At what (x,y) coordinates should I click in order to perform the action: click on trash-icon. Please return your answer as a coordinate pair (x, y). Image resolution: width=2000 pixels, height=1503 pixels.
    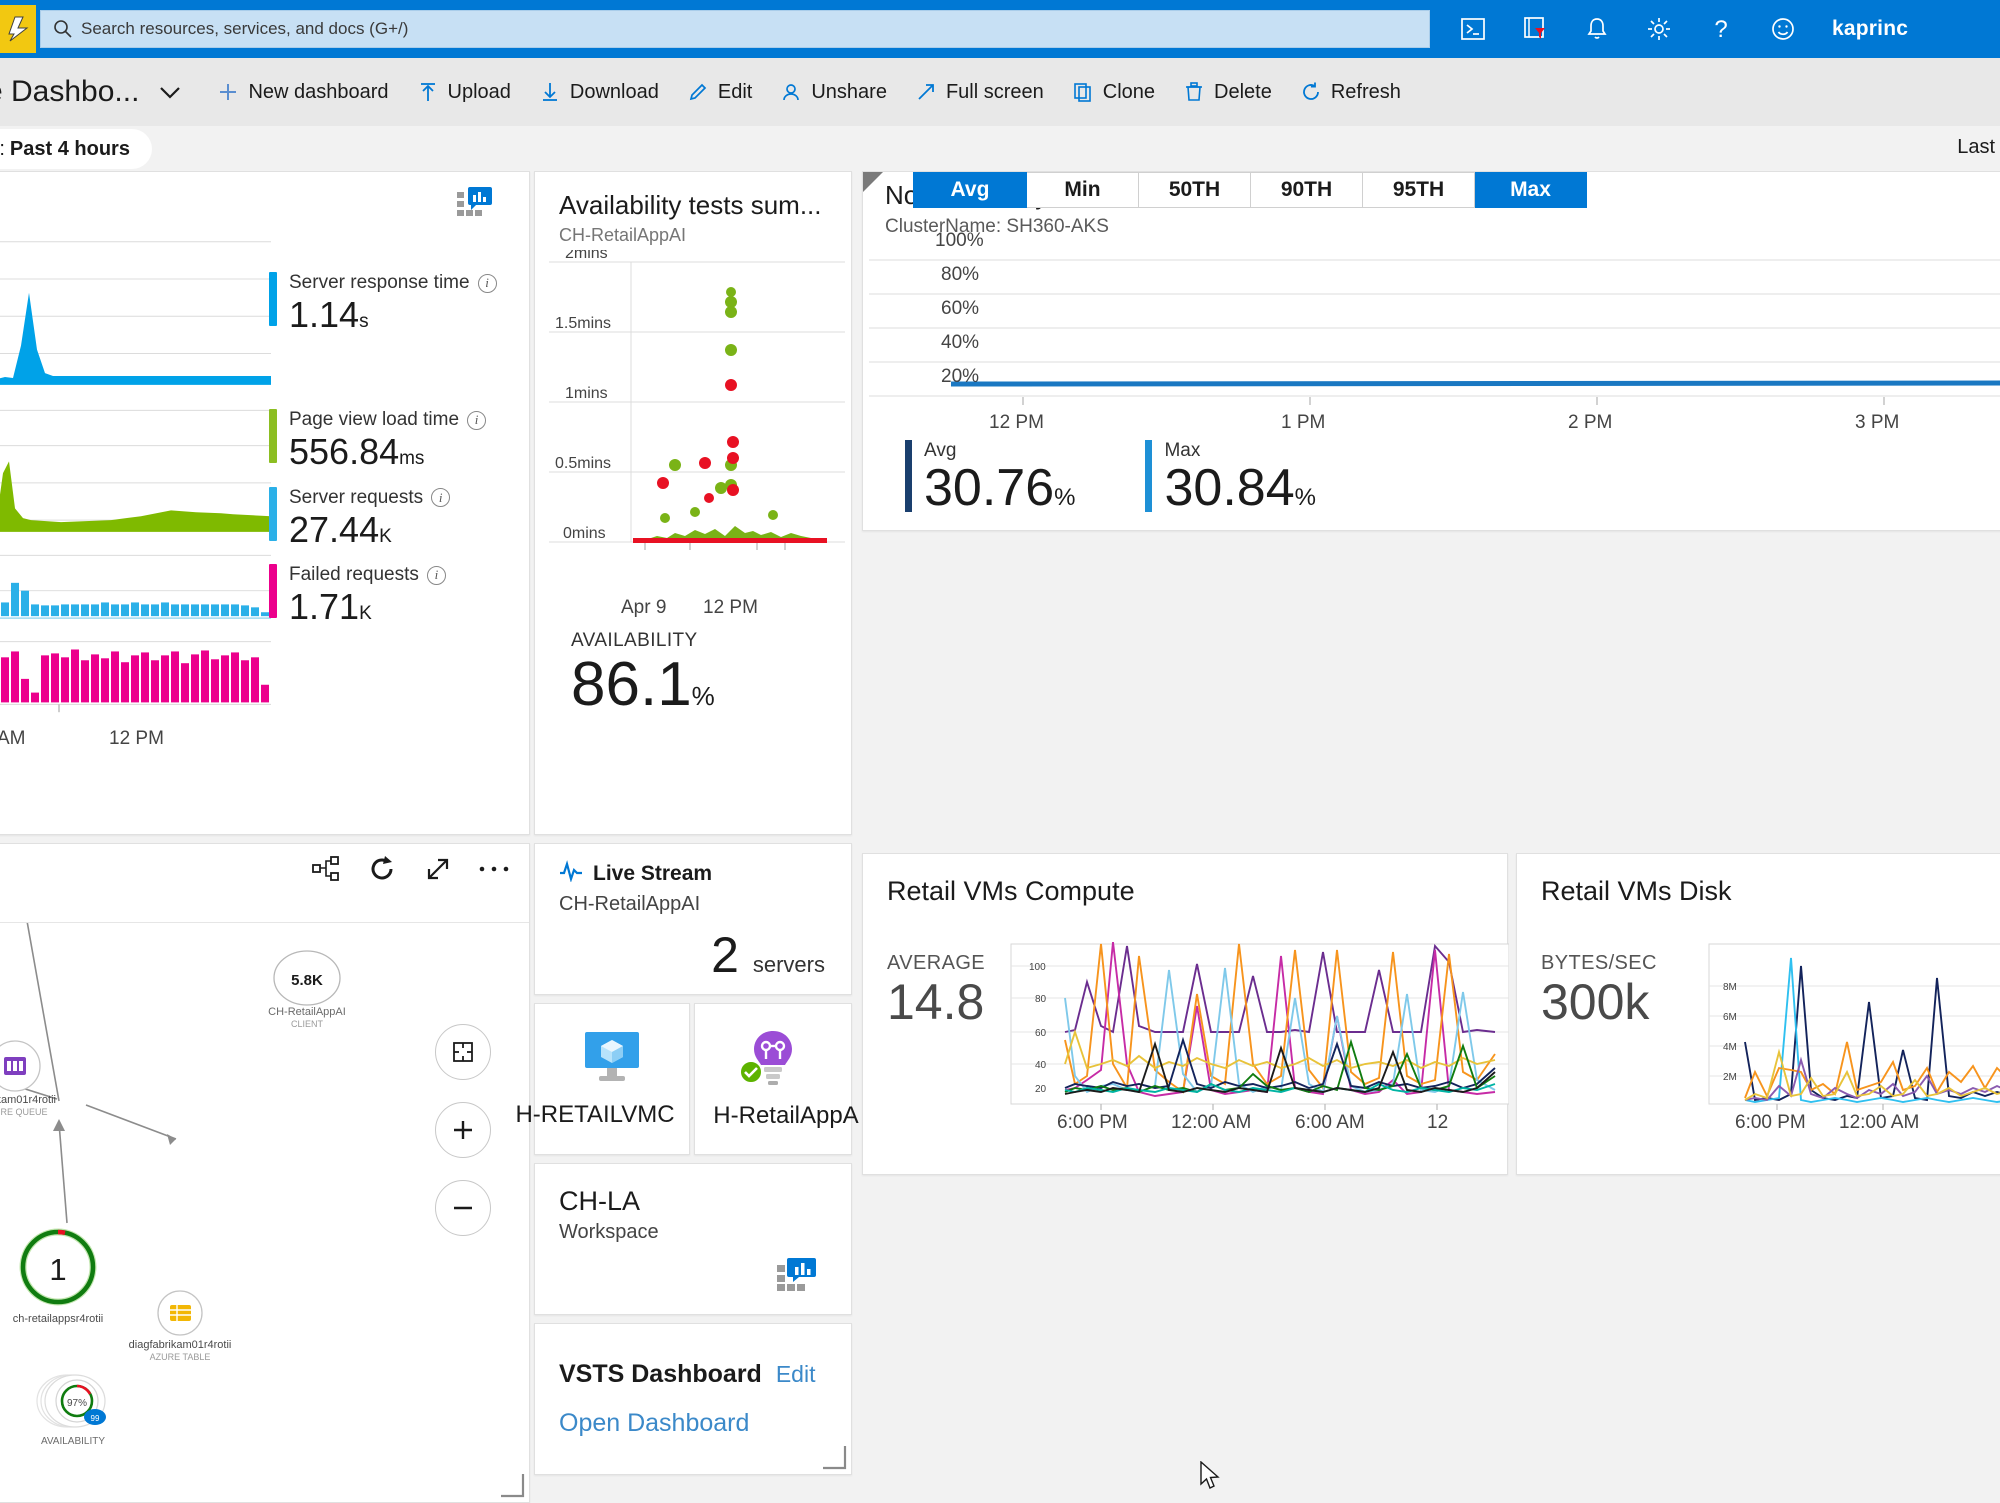
    Looking at the image, I should click on (1194, 92).